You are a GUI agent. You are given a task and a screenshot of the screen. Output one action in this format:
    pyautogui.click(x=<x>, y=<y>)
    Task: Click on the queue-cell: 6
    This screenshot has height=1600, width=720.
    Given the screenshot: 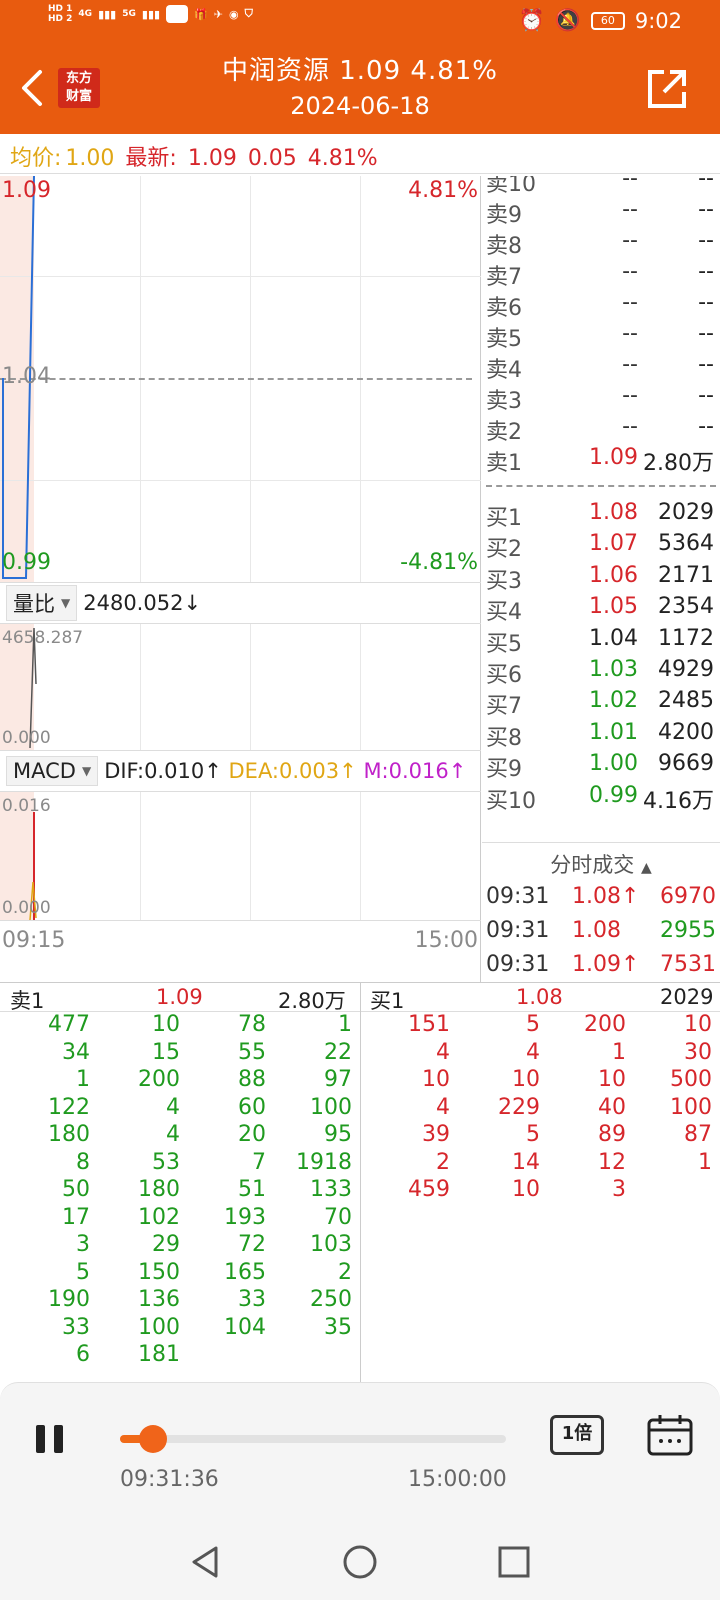 What is the action you would take?
    pyautogui.click(x=83, y=1354)
    